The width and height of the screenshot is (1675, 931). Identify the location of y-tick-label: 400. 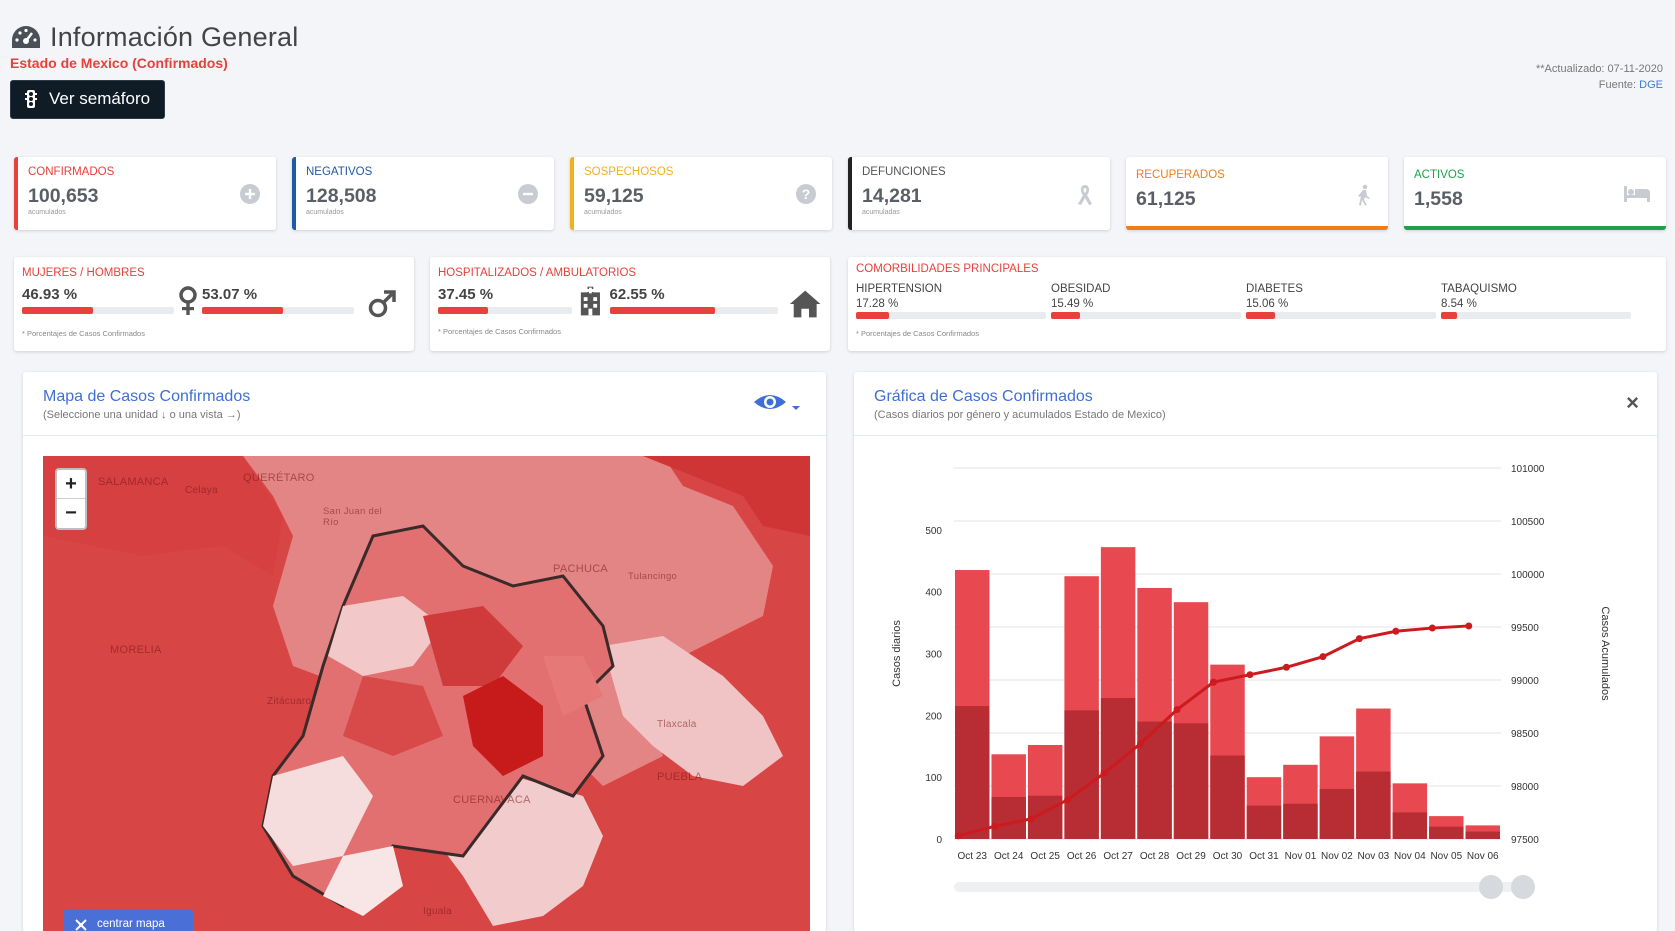
(933, 593).